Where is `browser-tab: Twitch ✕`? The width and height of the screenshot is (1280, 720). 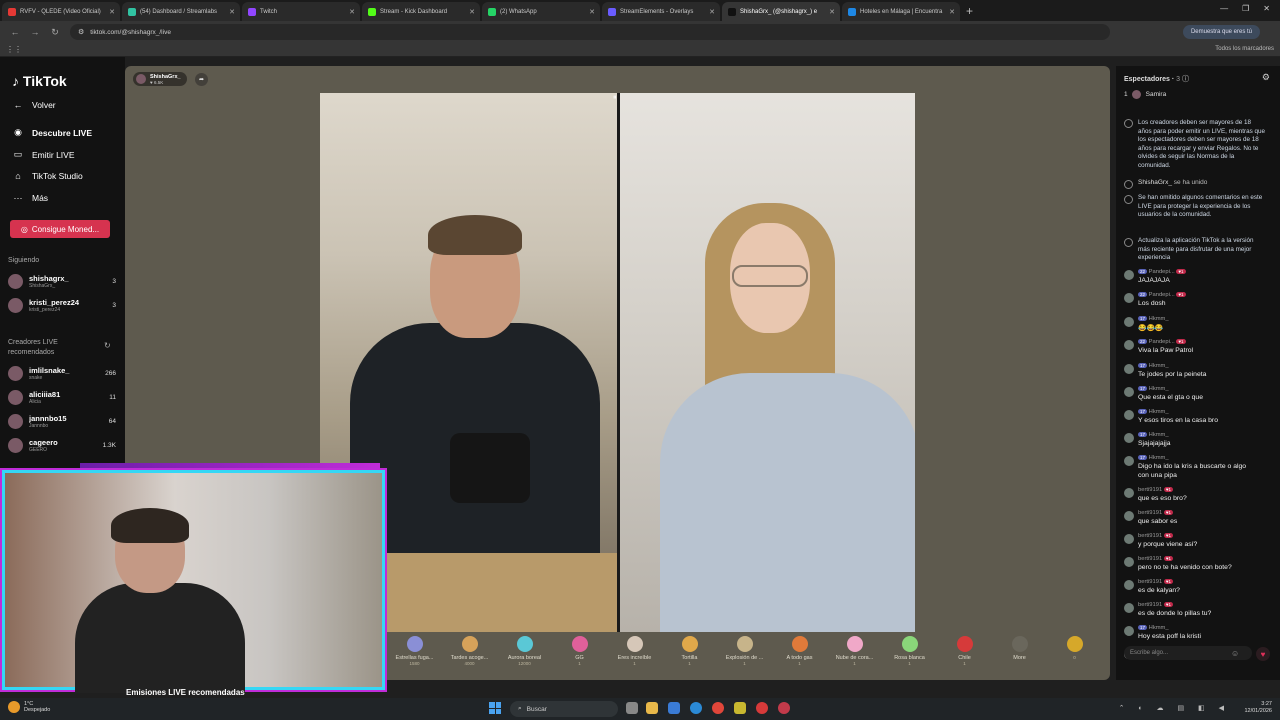 browser-tab: Twitch ✕ is located at coordinates (301, 11).